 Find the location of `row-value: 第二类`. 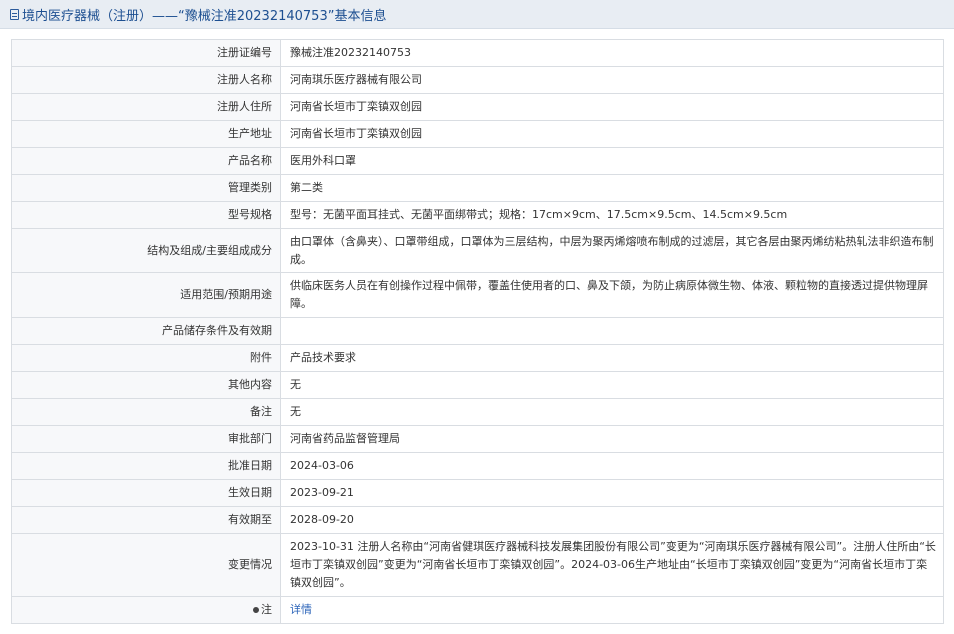

row-value: 第二类 is located at coordinates (612, 188).